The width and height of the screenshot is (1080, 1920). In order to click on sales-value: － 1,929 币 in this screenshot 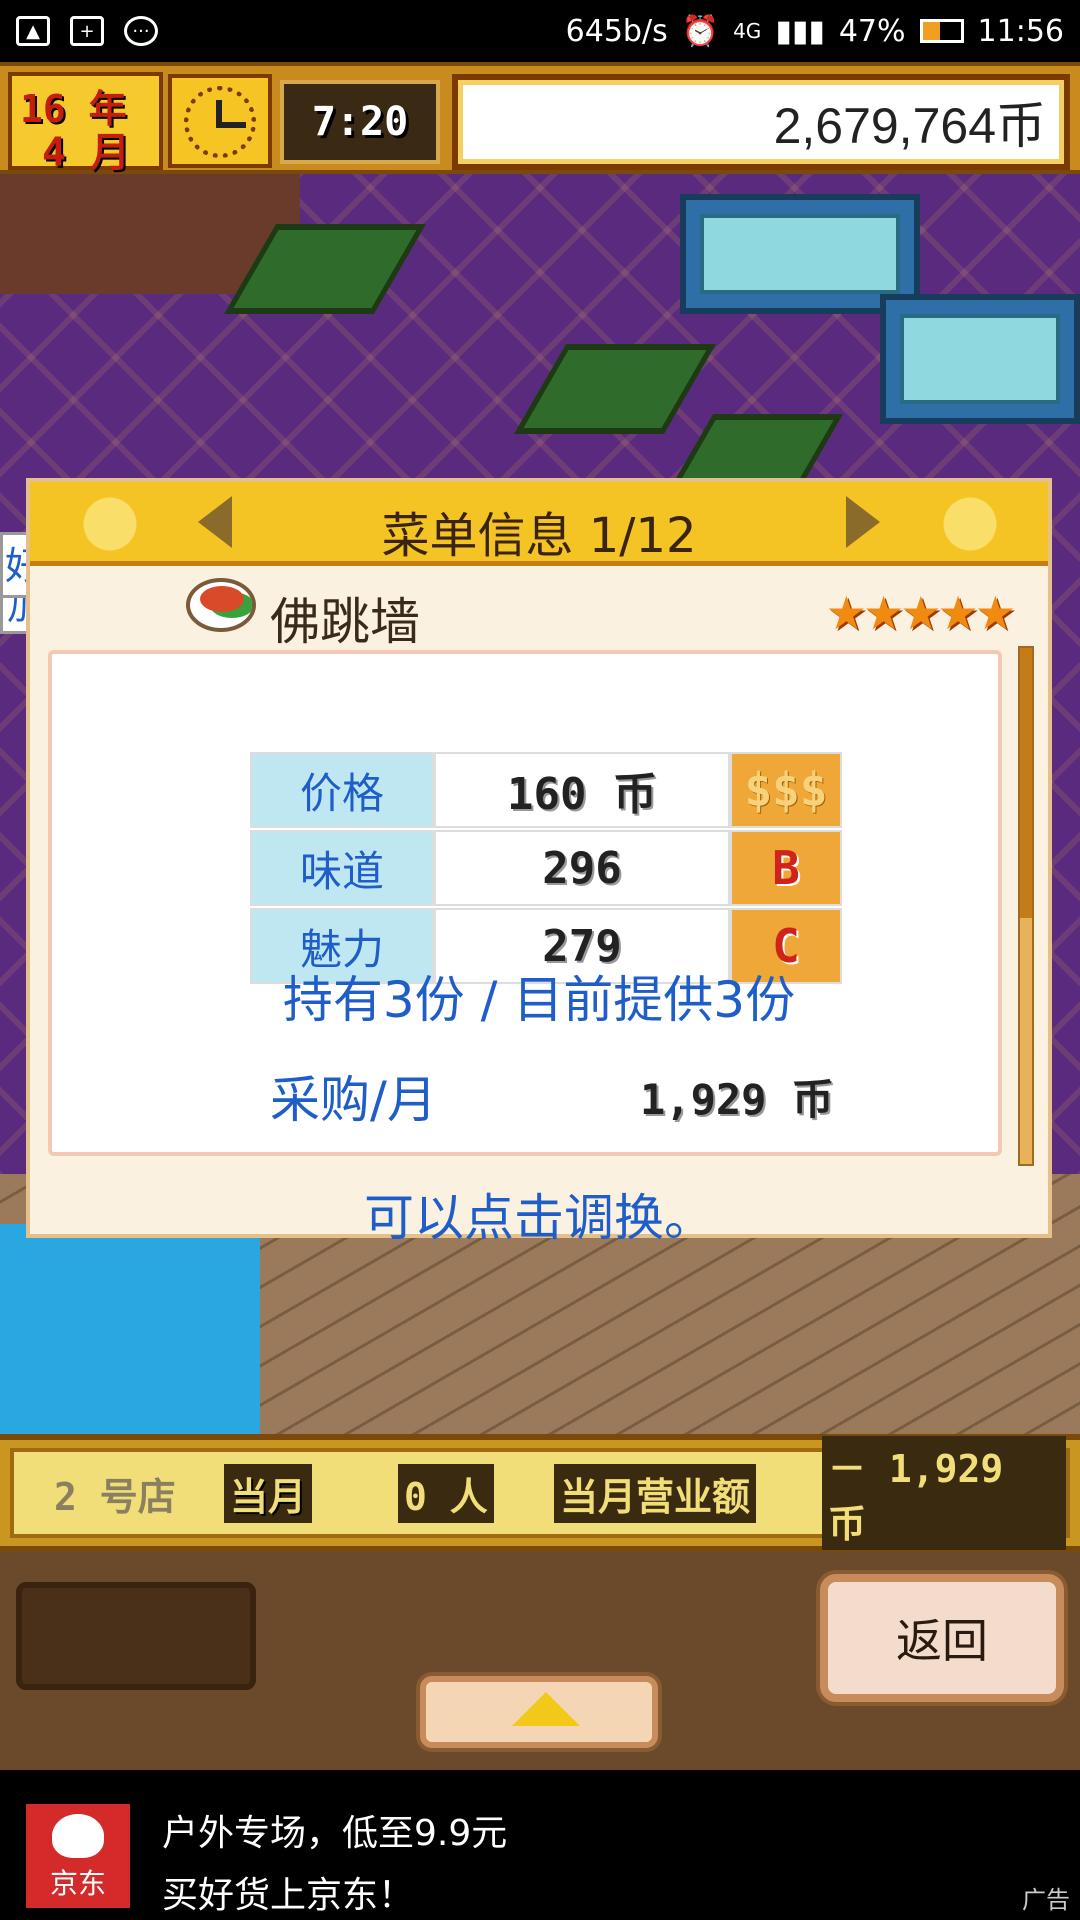, I will do `click(944, 1493)`.